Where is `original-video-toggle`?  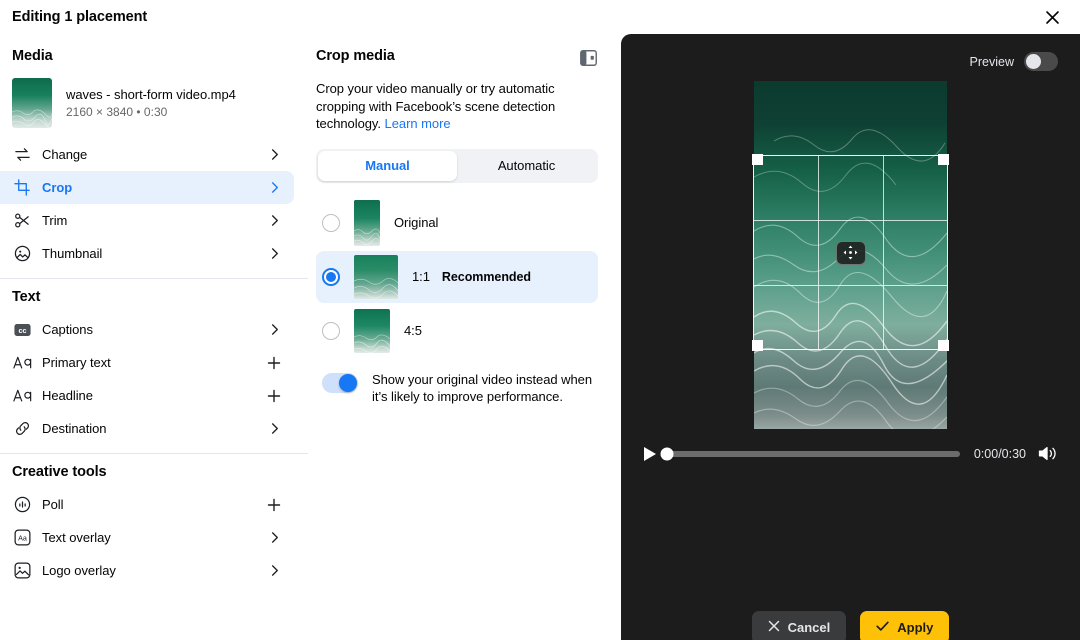 original-video-toggle is located at coordinates (340, 382).